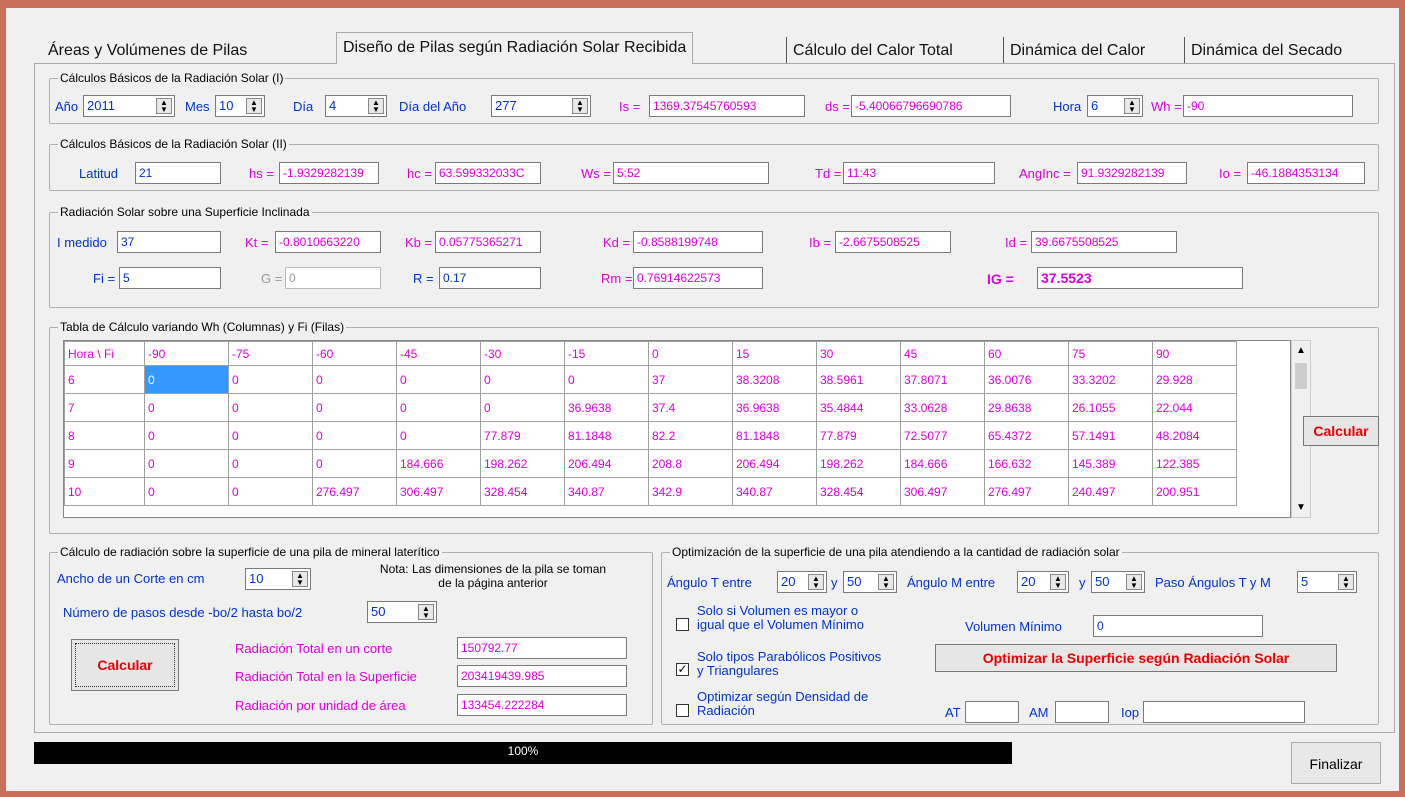  I want to click on wh-field, so click(1268, 106).